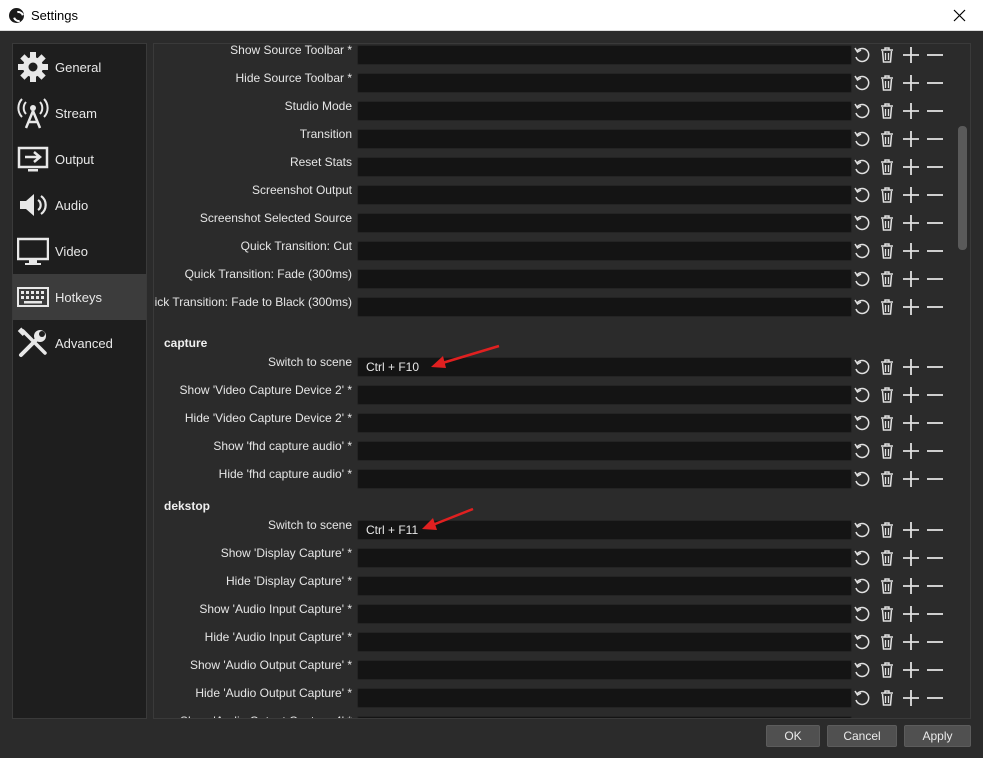 This screenshot has width=983, height=758. What do you see at coordinates (79, 343) in the screenshot?
I see `sidebar-item-advanced: Advanced` at bounding box center [79, 343].